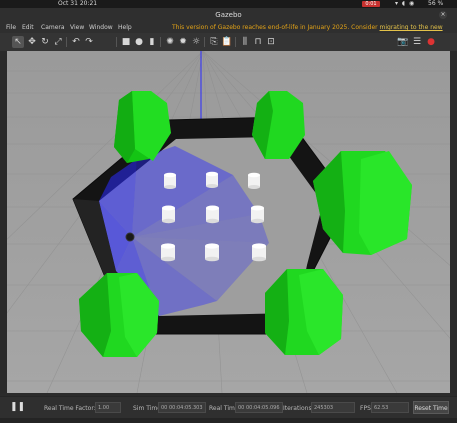 Image resolution: width=457 pixels, height=423 pixels. I want to click on system-tray-icons: ▾ ◖ ◉, so click(405, 4).